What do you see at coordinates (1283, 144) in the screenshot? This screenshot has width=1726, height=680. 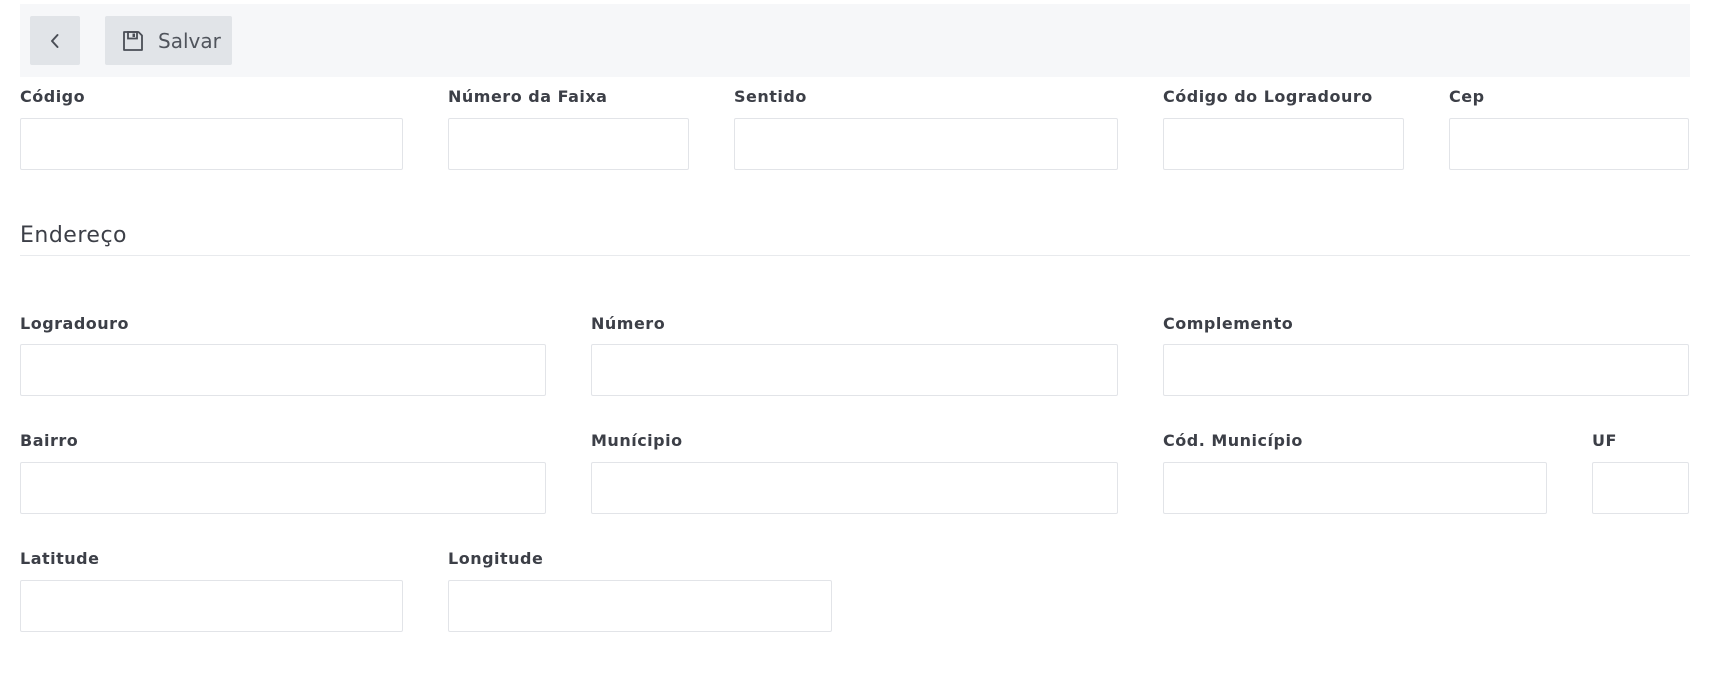 I see `codigo-logradouro-input` at bounding box center [1283, 144].